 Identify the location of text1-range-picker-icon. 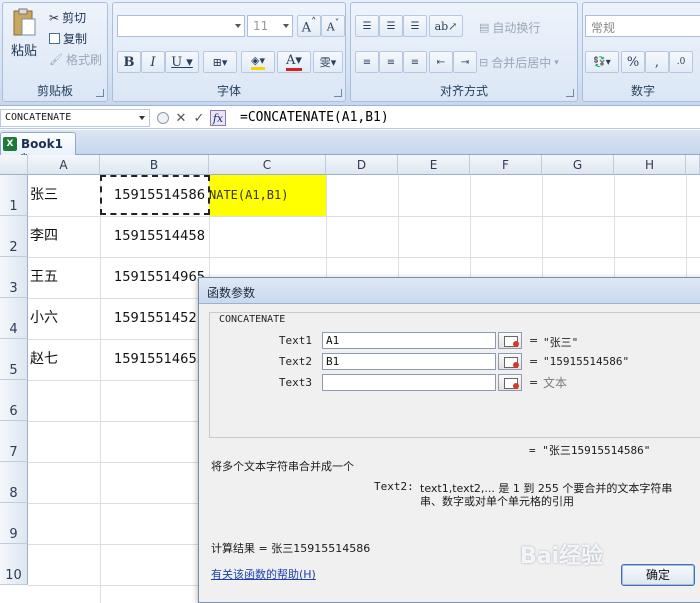
(510, 340).